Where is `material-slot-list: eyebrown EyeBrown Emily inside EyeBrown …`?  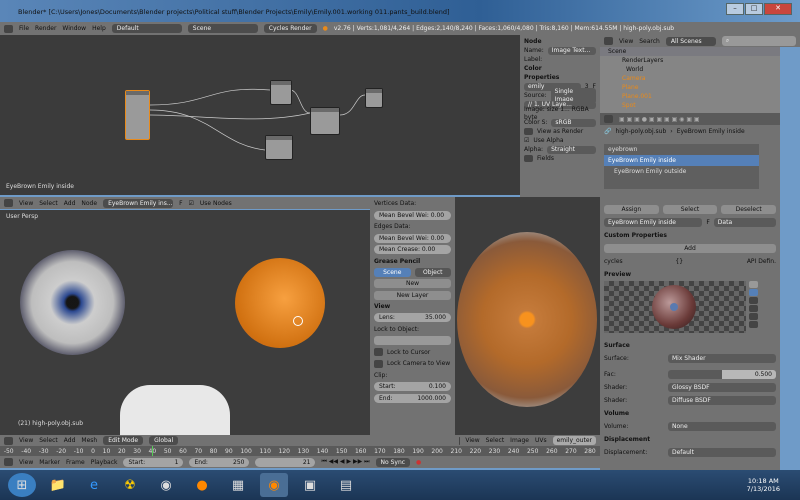 material-slot-list: eyebrown EyeBrown Emily inside EyeBrown … is located at coordinates (681, 166).